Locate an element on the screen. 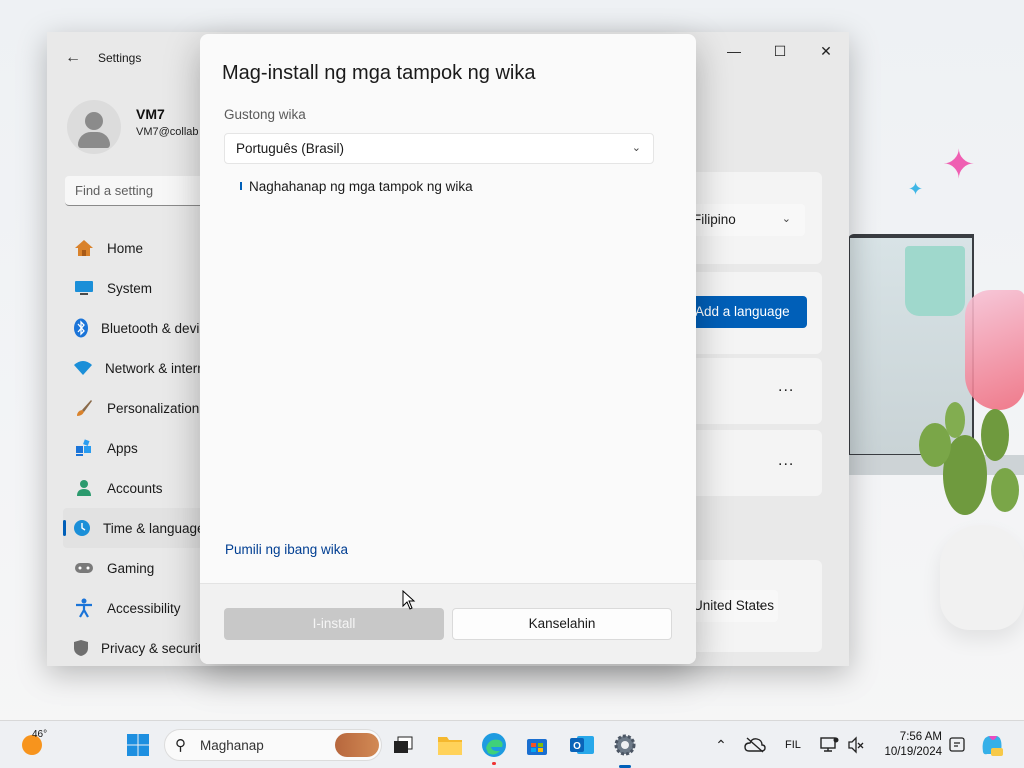 The width and height of the screenshot is (1024, 768). wallpaper-cactus is located at coordinates (969, 458).